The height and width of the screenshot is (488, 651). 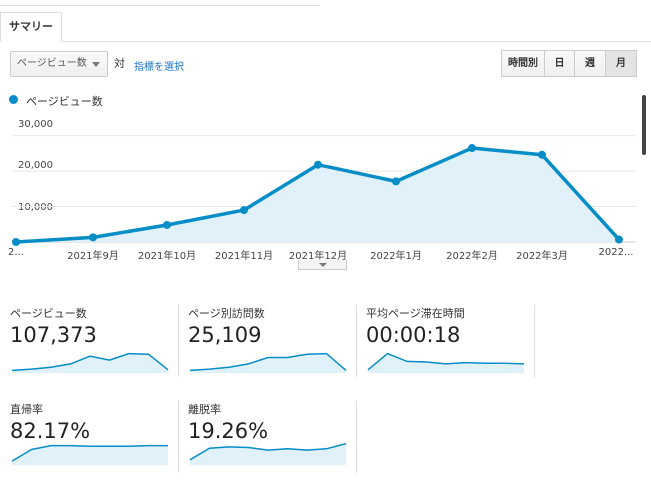 I want to click on granularity-monthly-button: 月, so click(x=621, y=63).